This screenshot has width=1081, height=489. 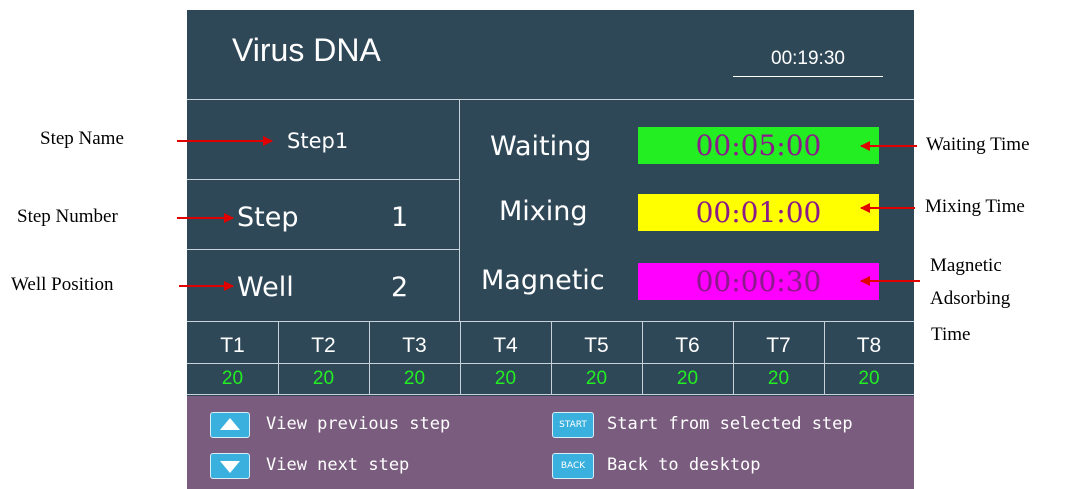 What do you see at coordinates (232, 345) in the screenshot?
I see `temp-header-t1: T1` at bounding box center [232, 345].